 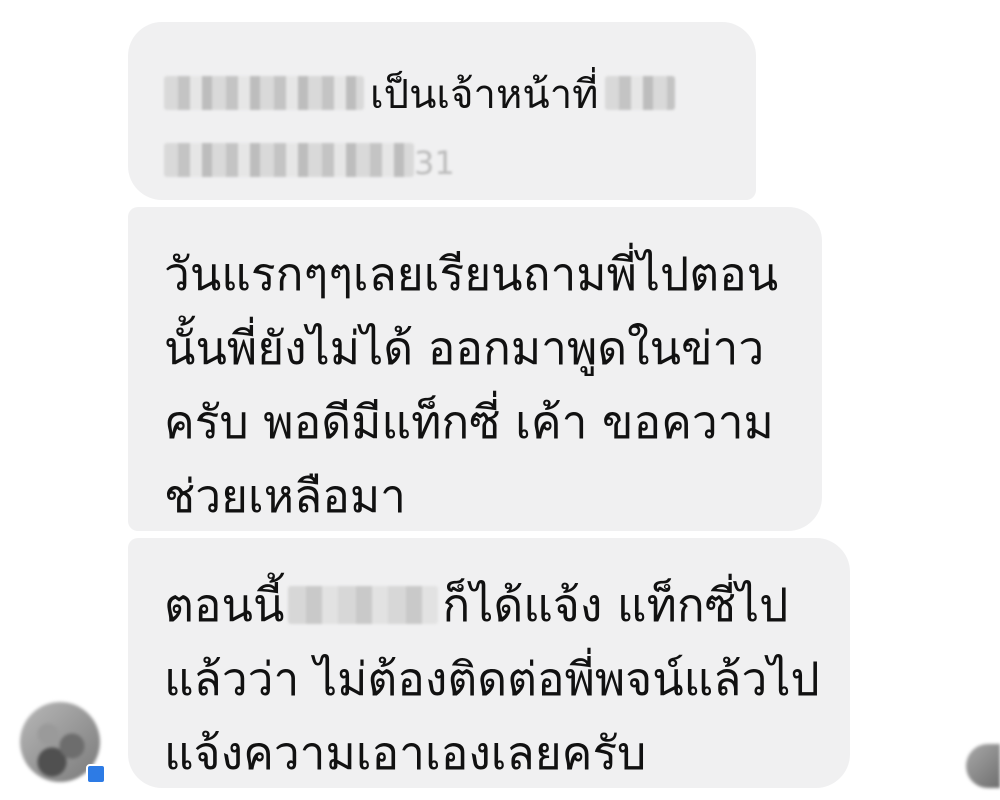 I want to click on message-3-line-1: ตอนนี้ ก็ได้แจ้ง แท็กซี่ไป, so click(x=497, y=605).